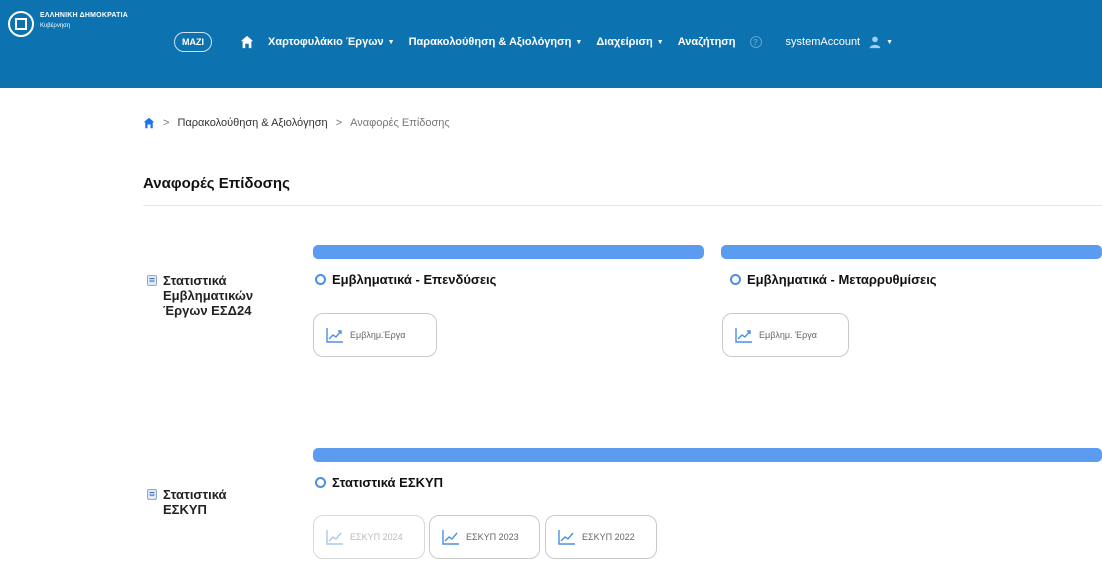  I want to click on gov-line-2: Κυβέρνηση, so click(55, 26).